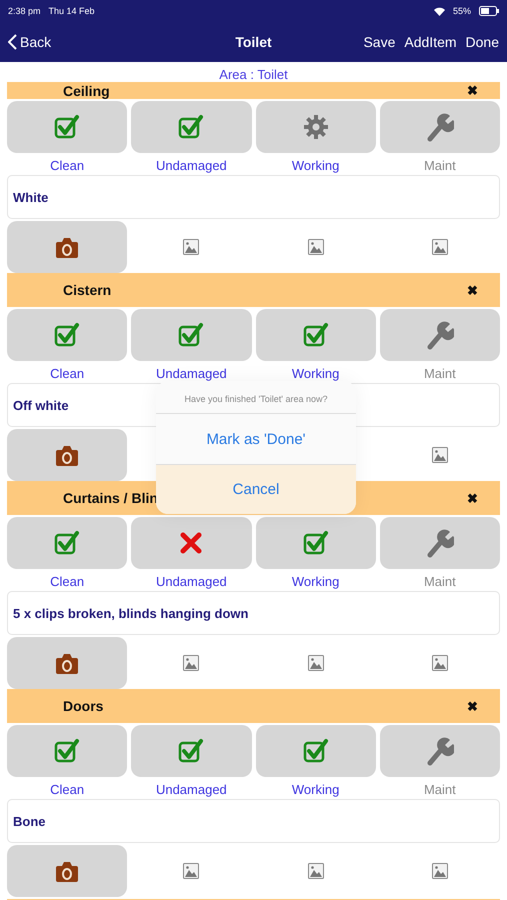 This screenshot has height=900, width=507. What do you see at coordinates (489, 11) in the screenshot?
I see `battery-icon` at bounding box center [489, 11].